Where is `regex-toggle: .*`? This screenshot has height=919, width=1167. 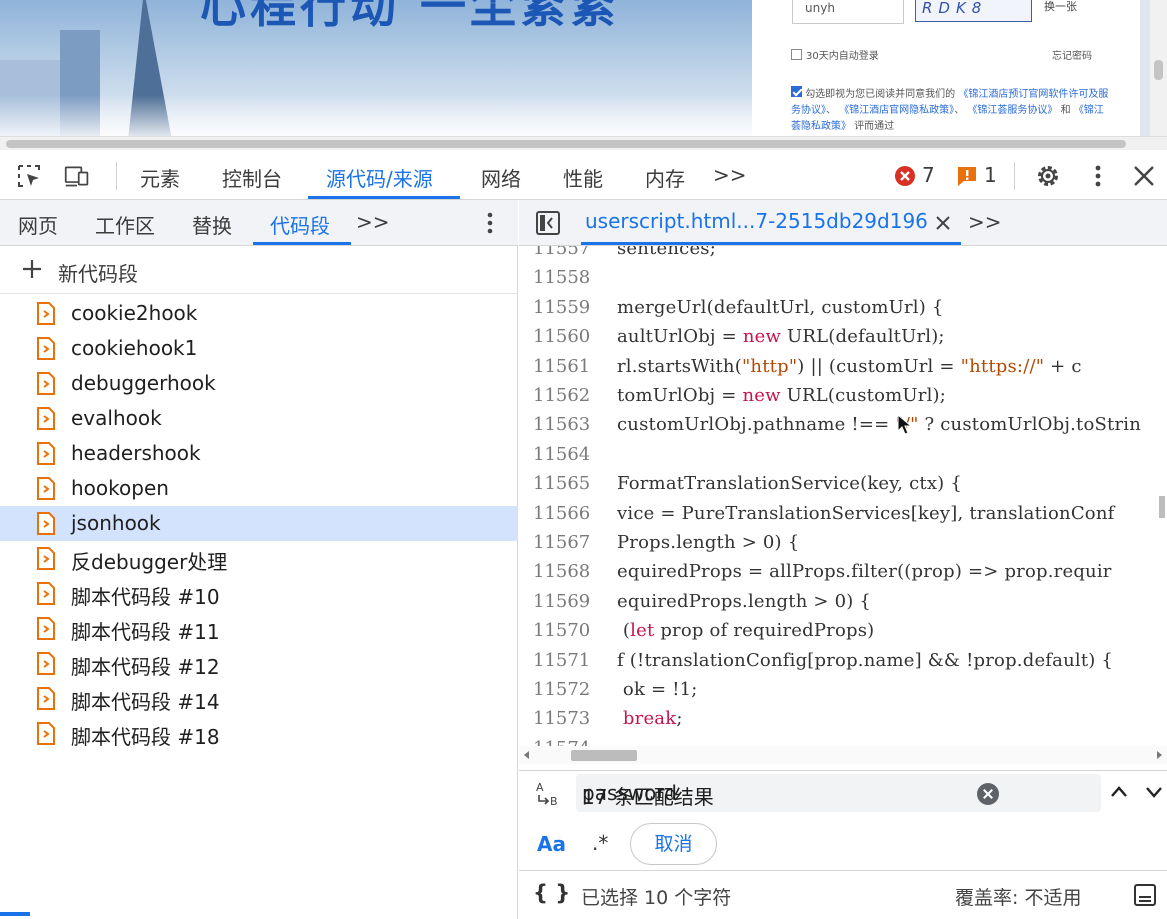
regex-toggle: .* is located at coordinates (600, 843).